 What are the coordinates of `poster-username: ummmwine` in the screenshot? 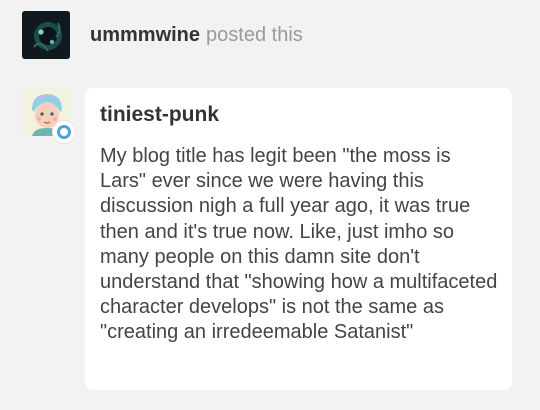 It's located at (145, 35).